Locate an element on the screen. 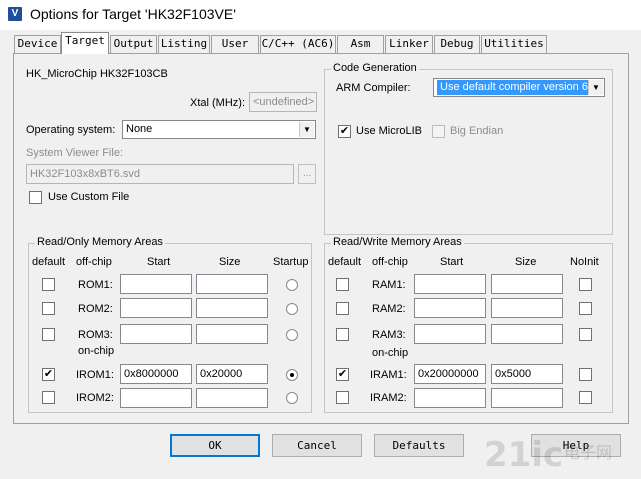  iram2-size-input is located at coordinates (527, 398).